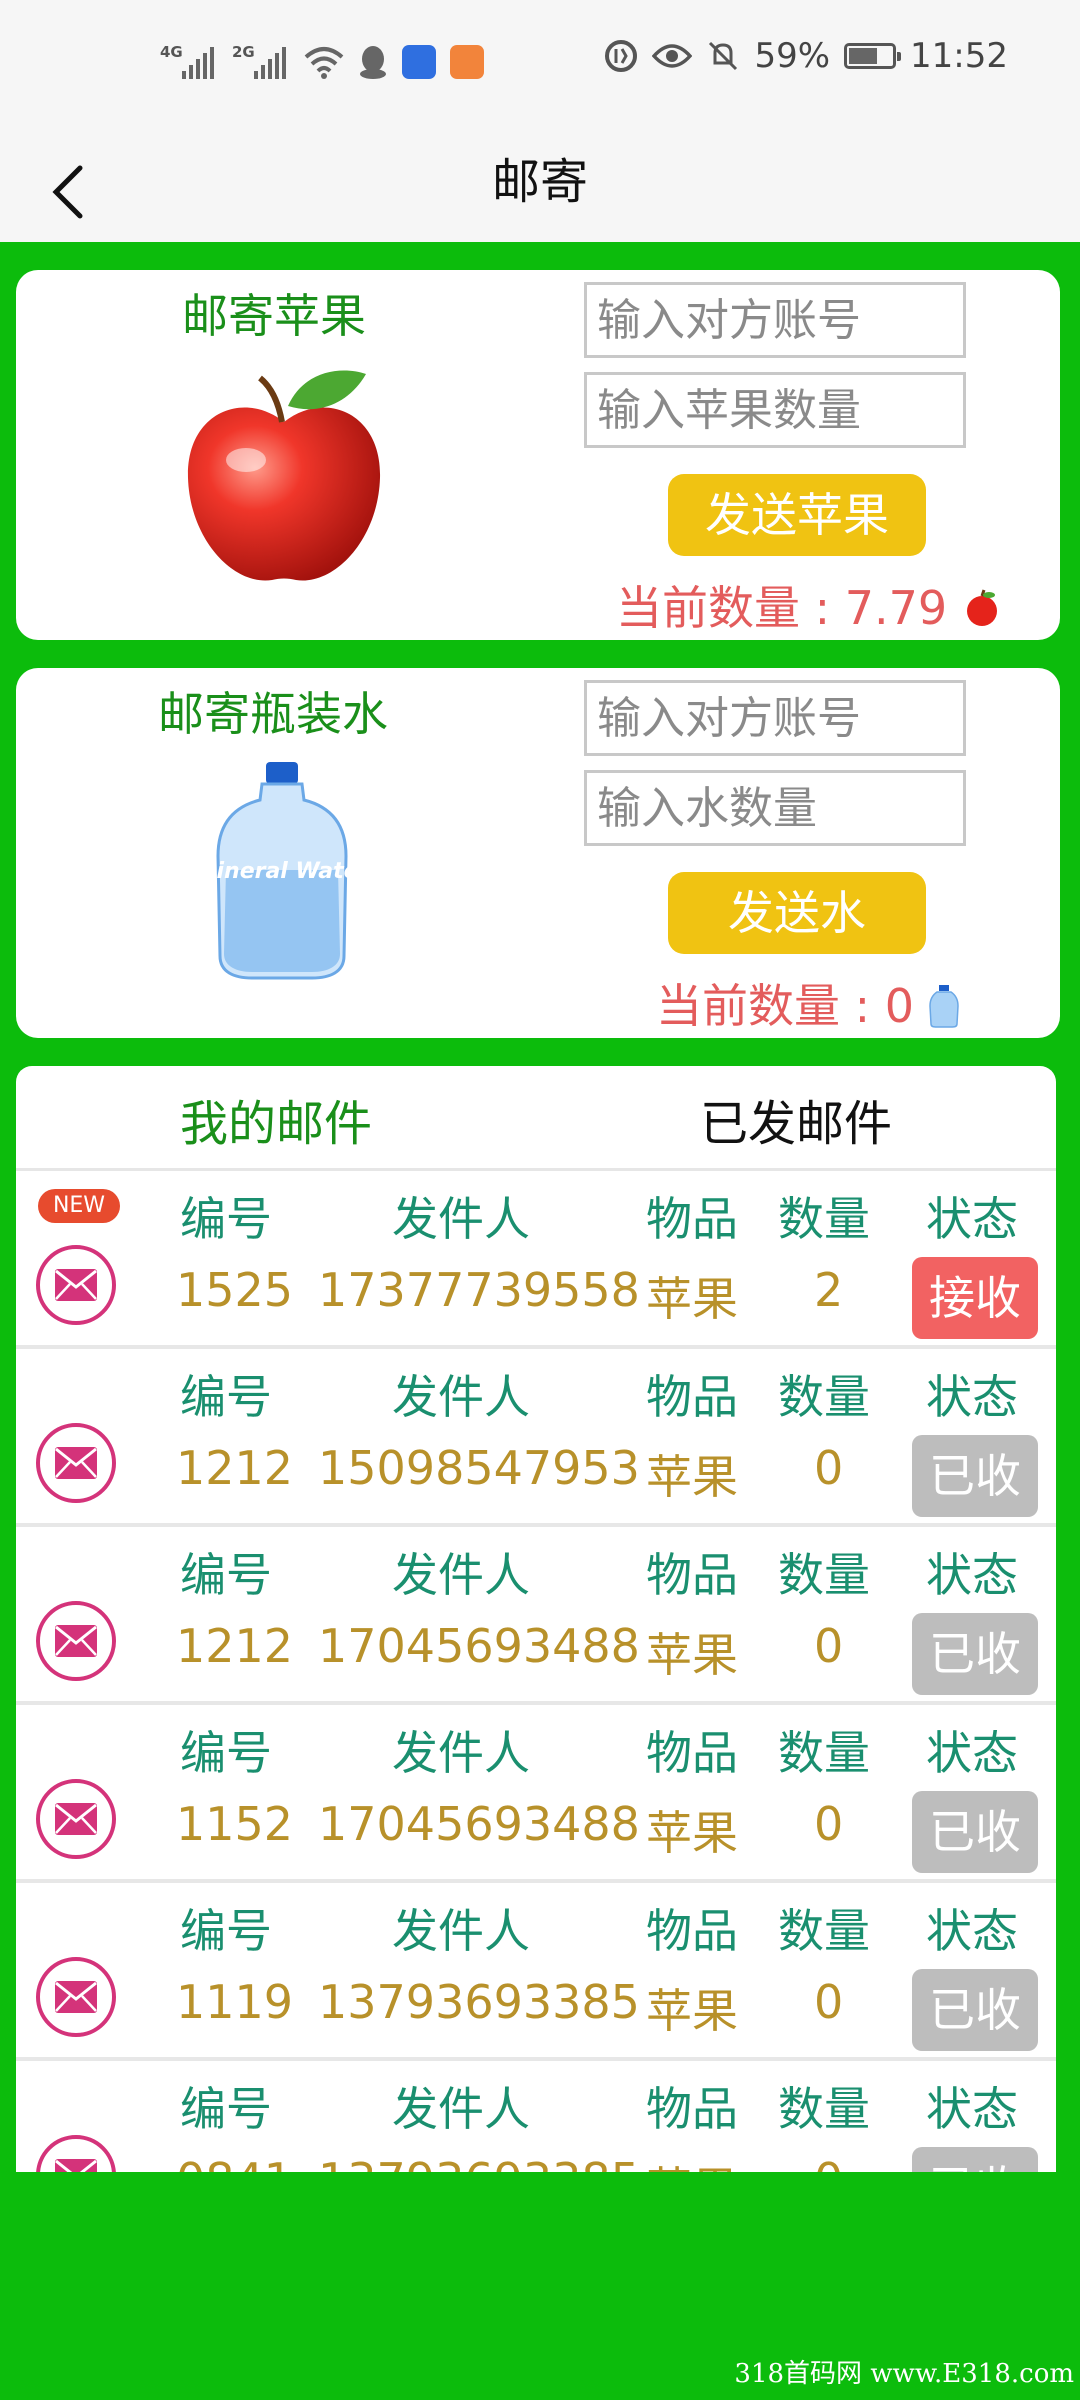 The width and height of the screenshot is (1080, 2400). I want to click on mail-sender: 17377739558, so click(479, 1290).